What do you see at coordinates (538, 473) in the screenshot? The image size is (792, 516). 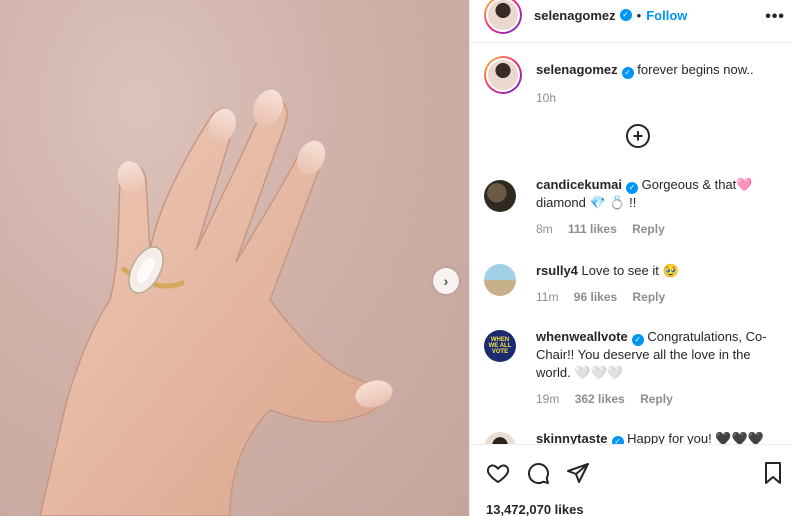 I see `comment-icon` at bounding box center [538, 473].